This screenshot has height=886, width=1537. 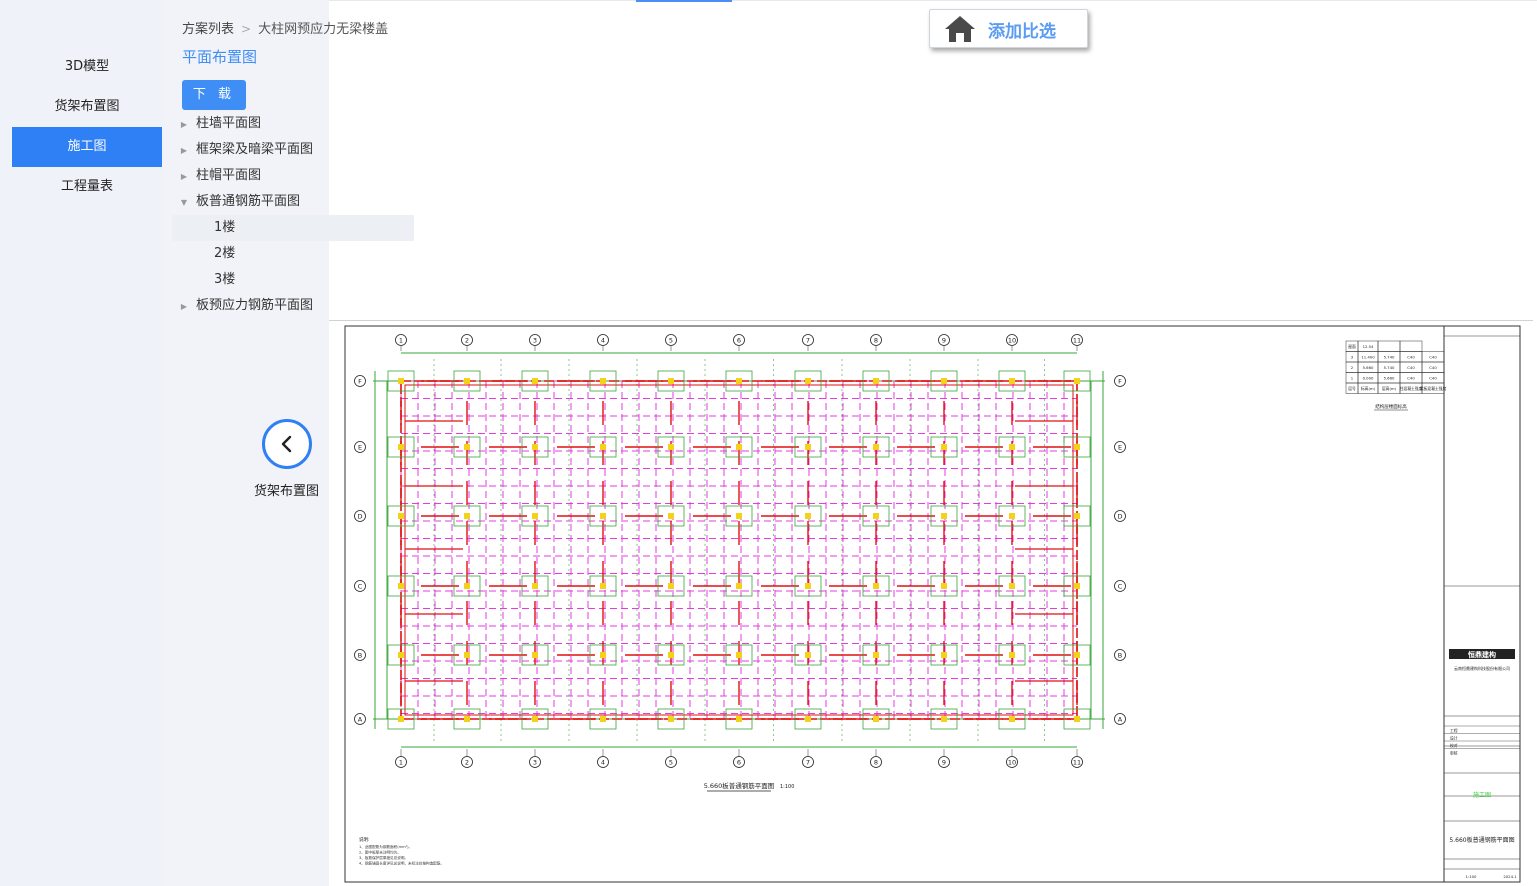 I want to click on tree-item-column-cap: ▶ 柱帽平面图, so click(x=293, y=176).